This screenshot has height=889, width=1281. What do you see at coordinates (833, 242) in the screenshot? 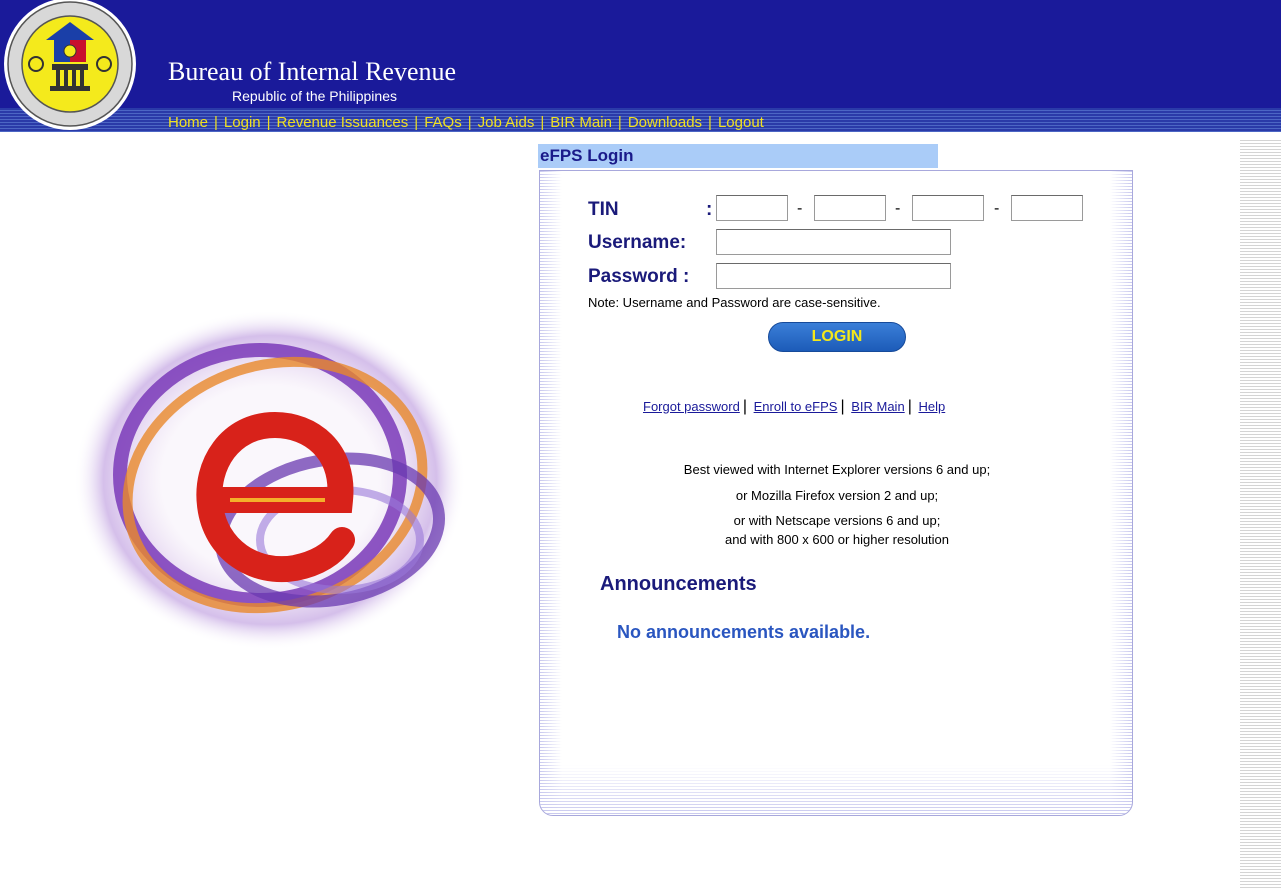
I see `username-input` at bounding box center [833, 242].